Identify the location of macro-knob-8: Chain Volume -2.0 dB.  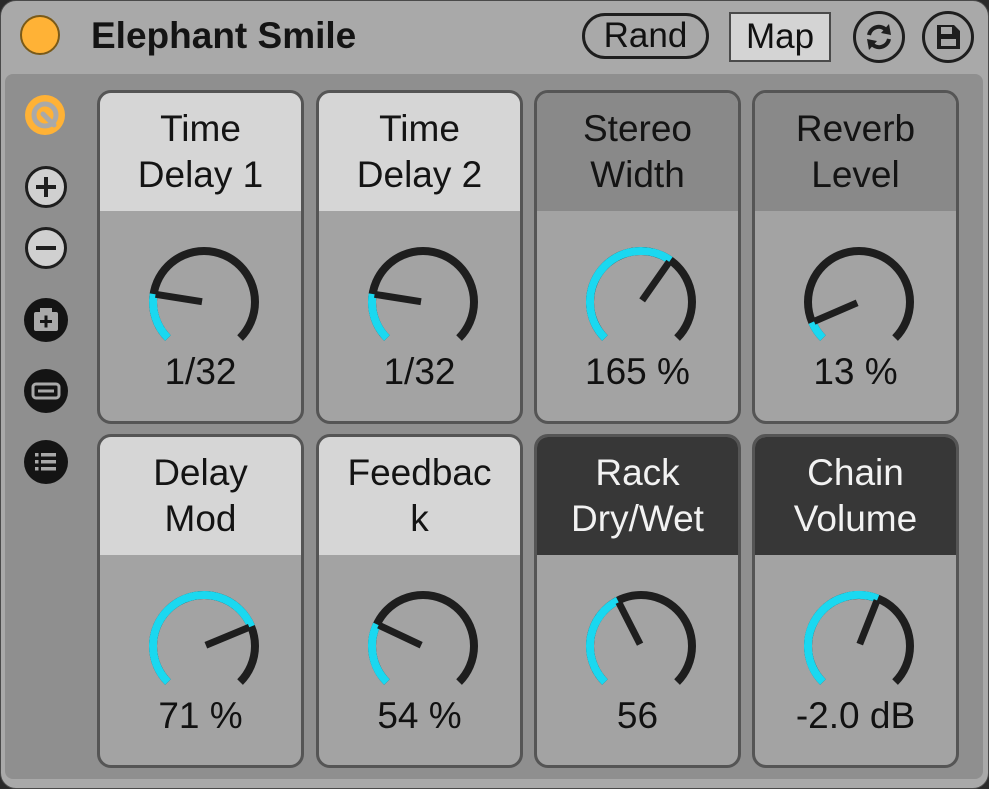
(855, 601).